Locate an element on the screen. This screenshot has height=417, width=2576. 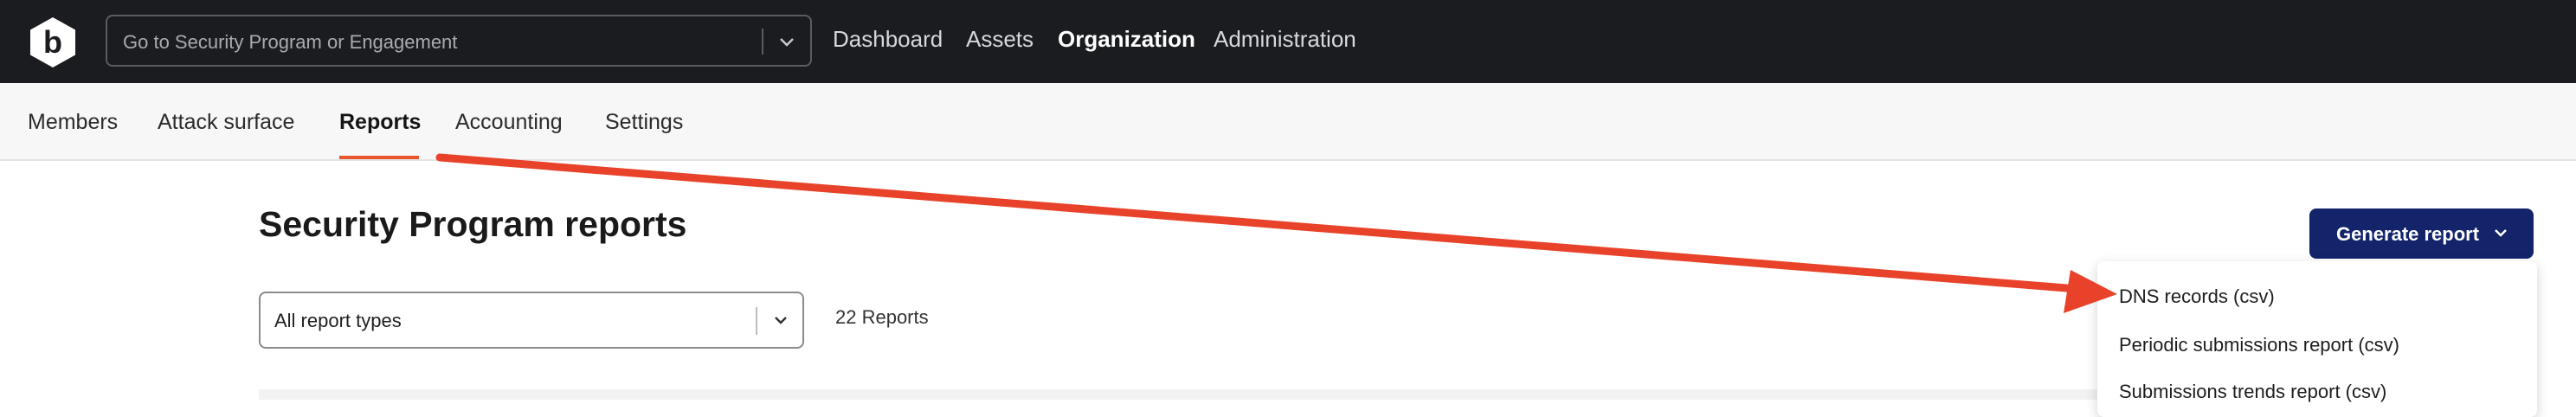
search-placeholder: Go to Security Program or Engagement is located at coordinates (290, 42).